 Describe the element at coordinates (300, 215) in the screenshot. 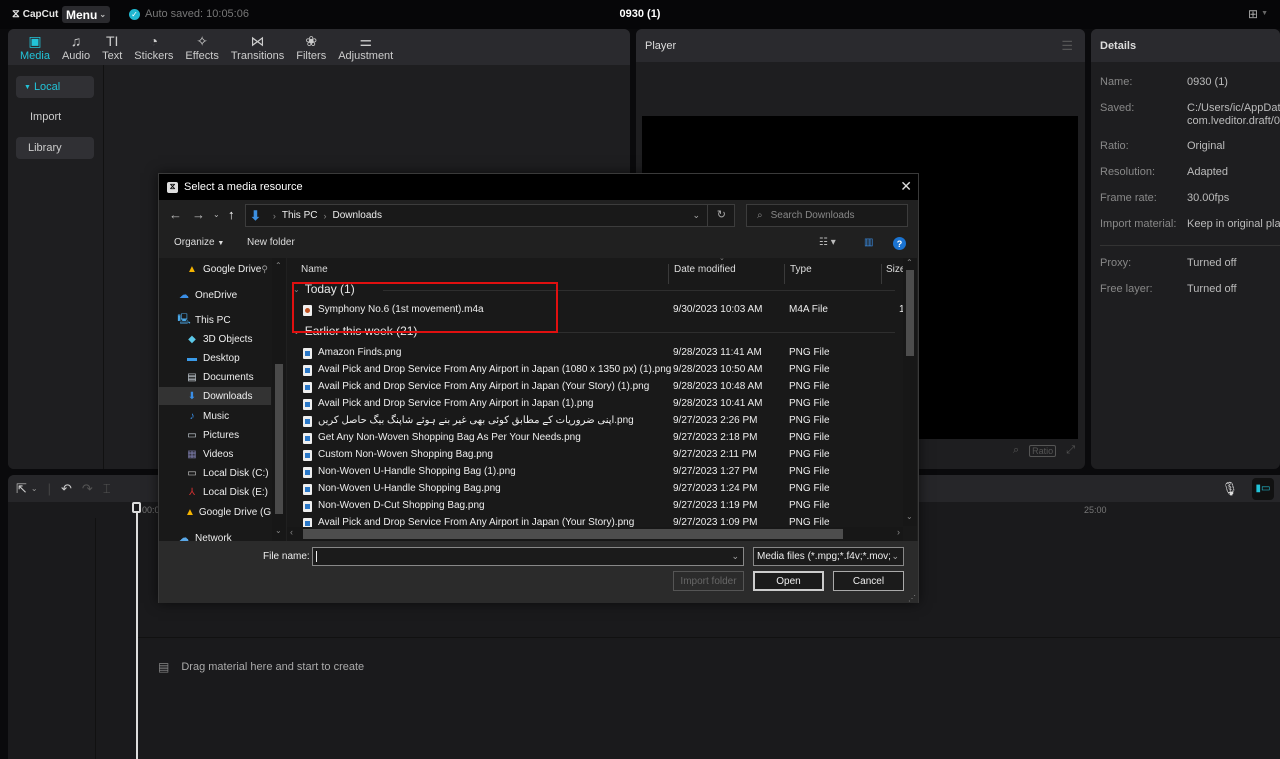

I see `breadcrumb-this-pc: This PC` at that location.